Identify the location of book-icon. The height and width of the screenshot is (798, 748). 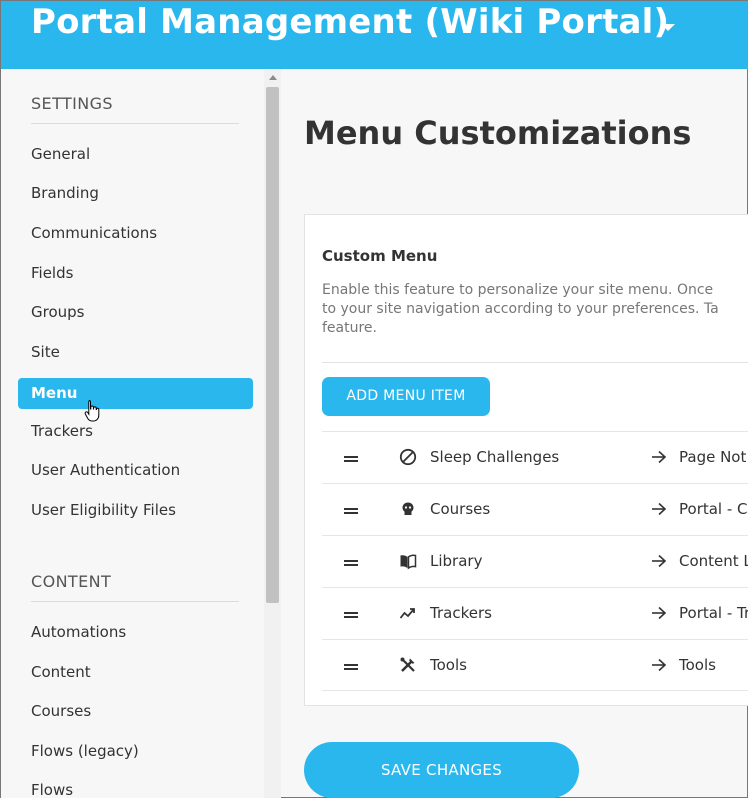
(408, 562).